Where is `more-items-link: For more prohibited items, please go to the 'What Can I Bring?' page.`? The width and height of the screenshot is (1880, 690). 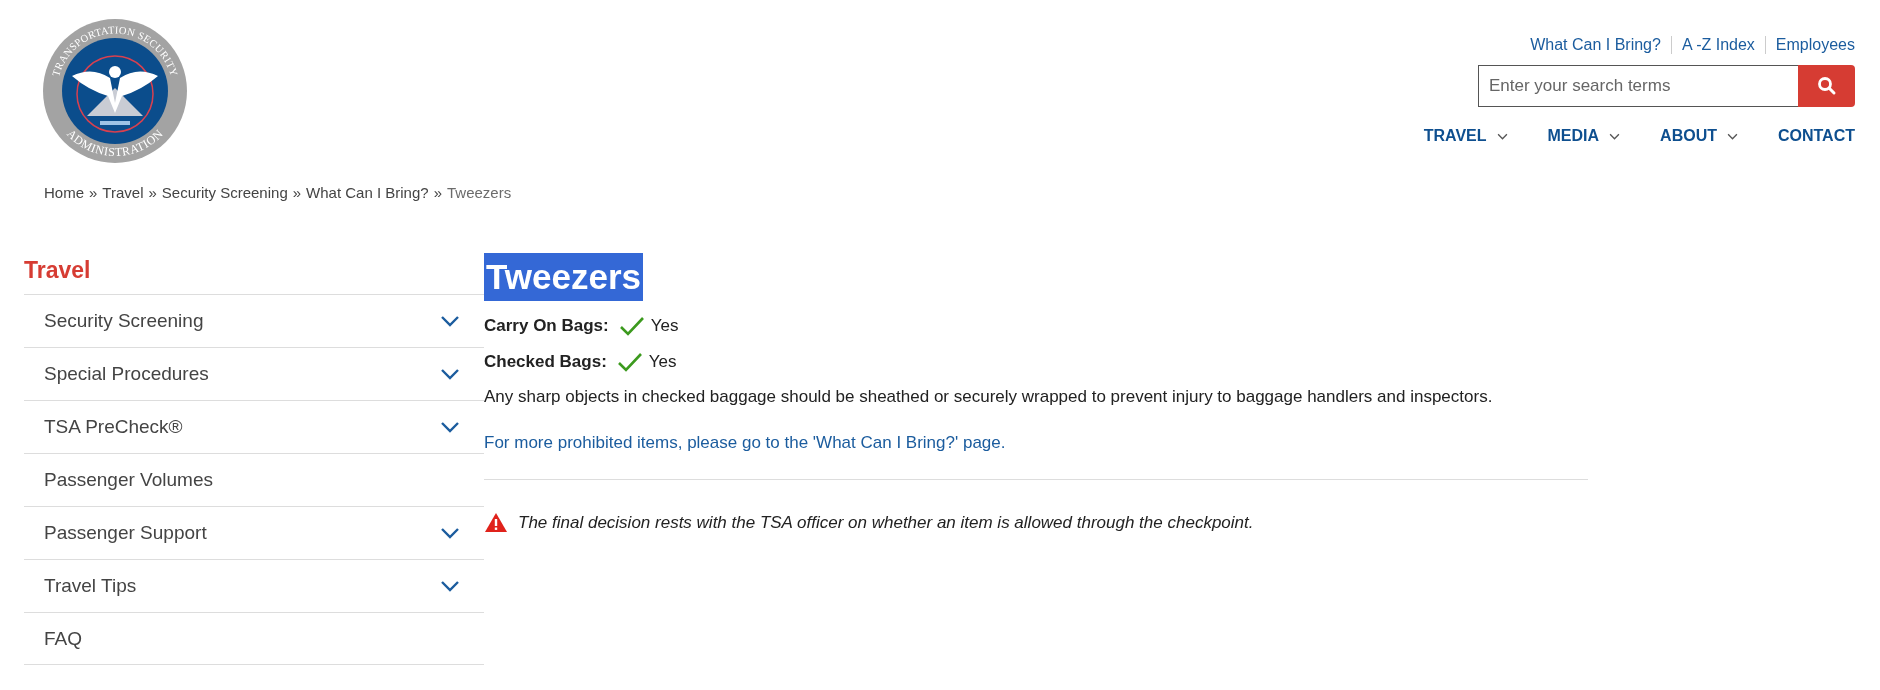
more-items-link: For more prohibited items, please go to the 'What Can I Bring?' page. is located at coordinates (745, 443).